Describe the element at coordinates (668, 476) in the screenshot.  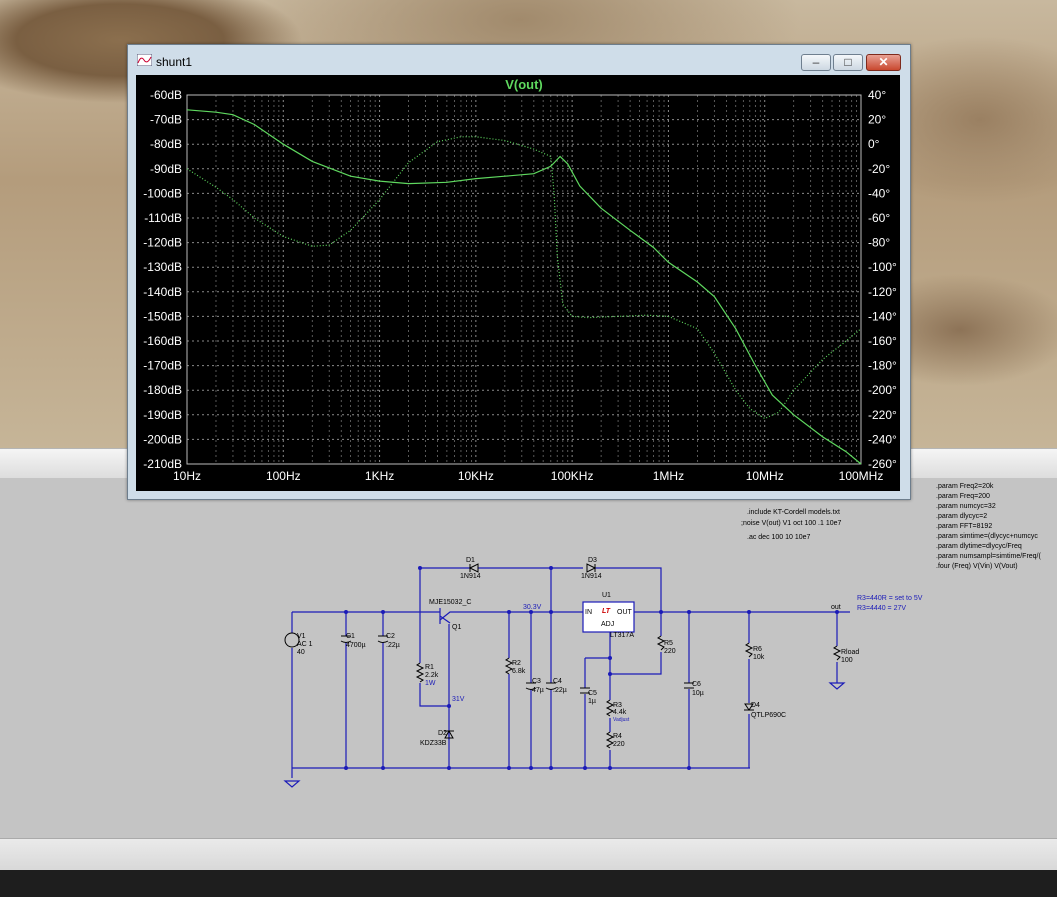
I see `x-tick-label: 1MHz` at that location.